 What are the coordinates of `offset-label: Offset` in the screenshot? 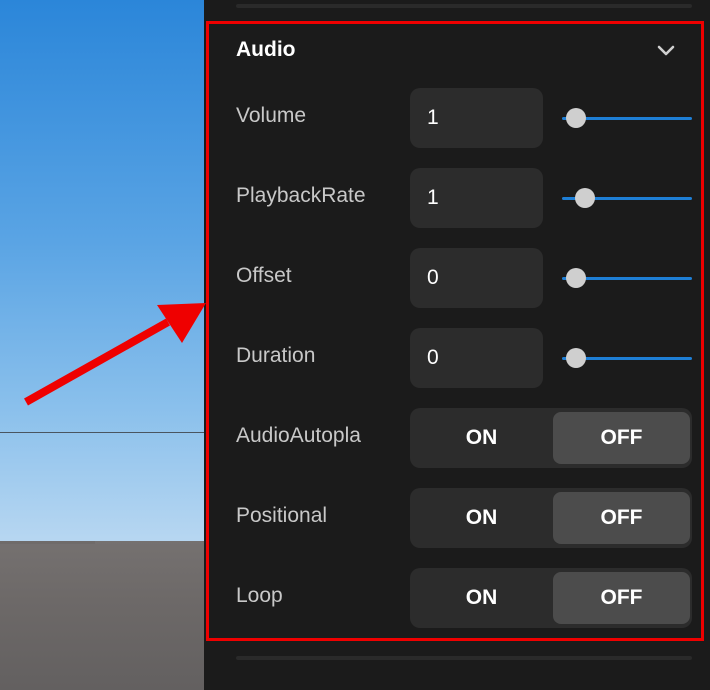 It's located at (264, 275).